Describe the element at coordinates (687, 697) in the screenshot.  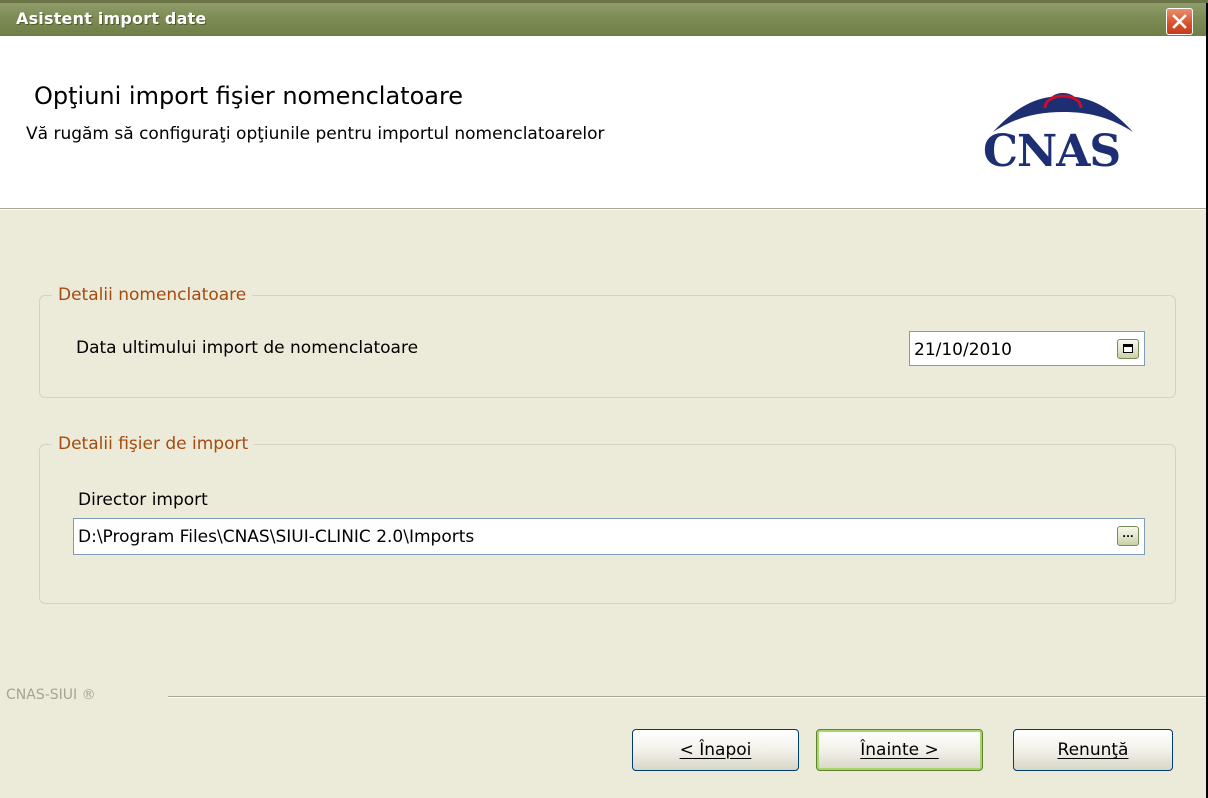
I see `footer-divider` at that location.